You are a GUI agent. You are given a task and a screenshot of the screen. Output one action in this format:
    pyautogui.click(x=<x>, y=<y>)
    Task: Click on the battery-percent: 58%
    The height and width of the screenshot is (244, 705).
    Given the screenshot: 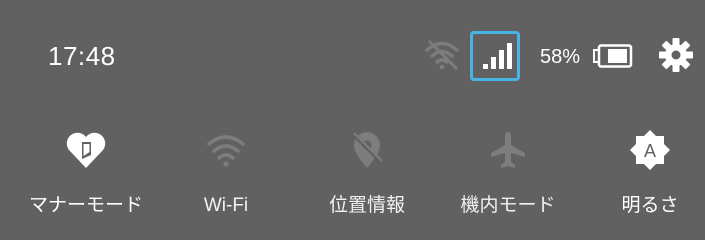 What is the action you would take?
    pyautogui.click(x=560, y=57)
    